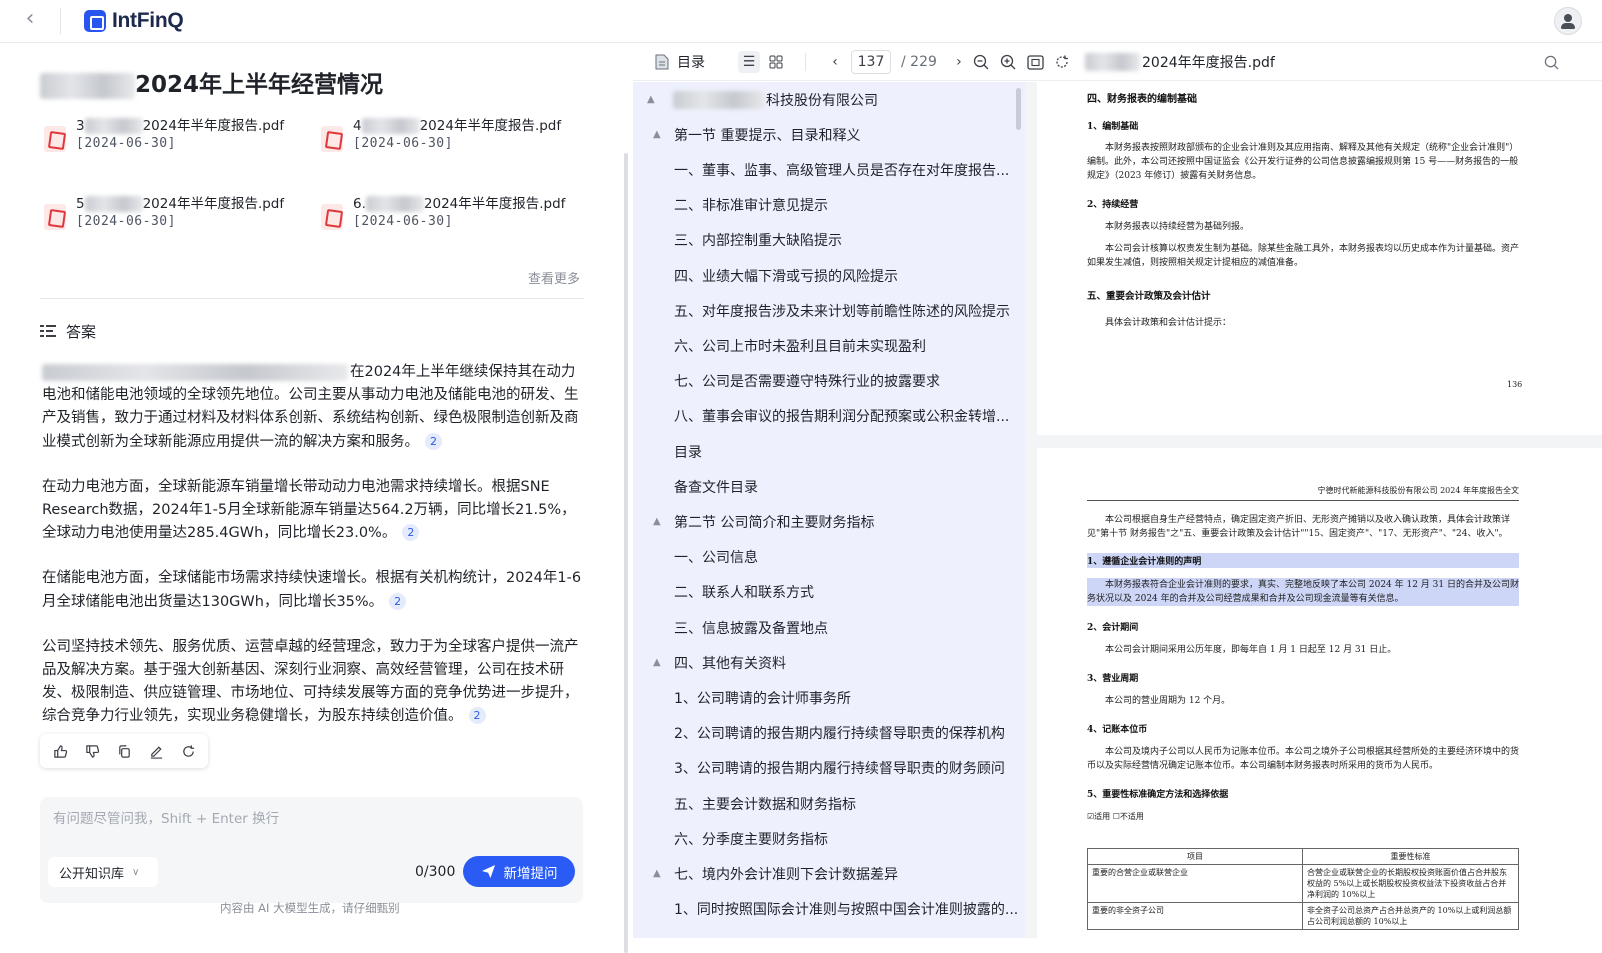 Image resolution: width=1602 pixels, height=953 pixels. Describe the element at coordinates (829, 451) in the screenshot. I see `toc-item: 目录` at that location.